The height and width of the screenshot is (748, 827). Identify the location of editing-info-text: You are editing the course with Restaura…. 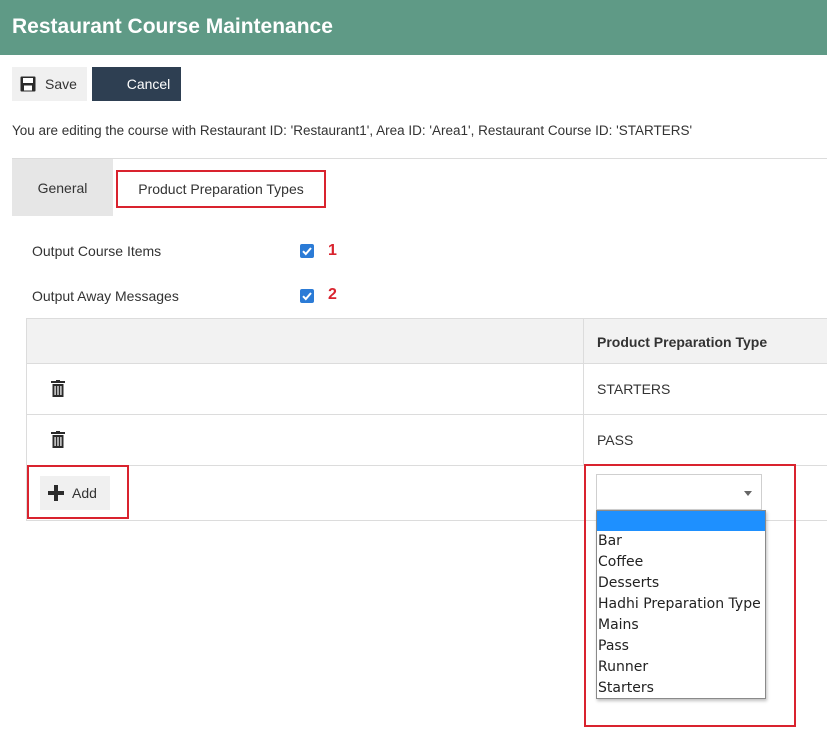
(352, 130).